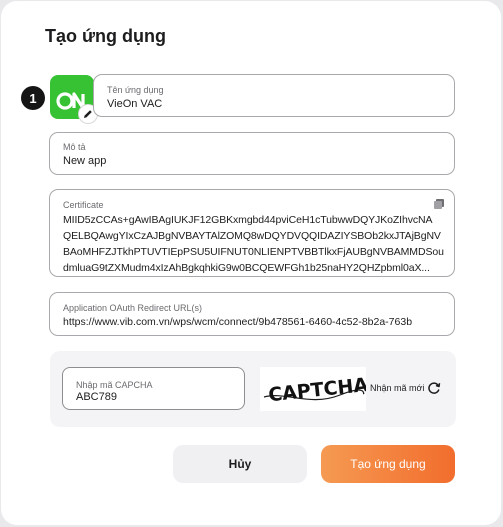 Image resolution: width=503 pixels, height=527 pixels. Describe the element at coordinates (96, 397) in the screenshot. I see `captcha-value: ABC789` at that location.